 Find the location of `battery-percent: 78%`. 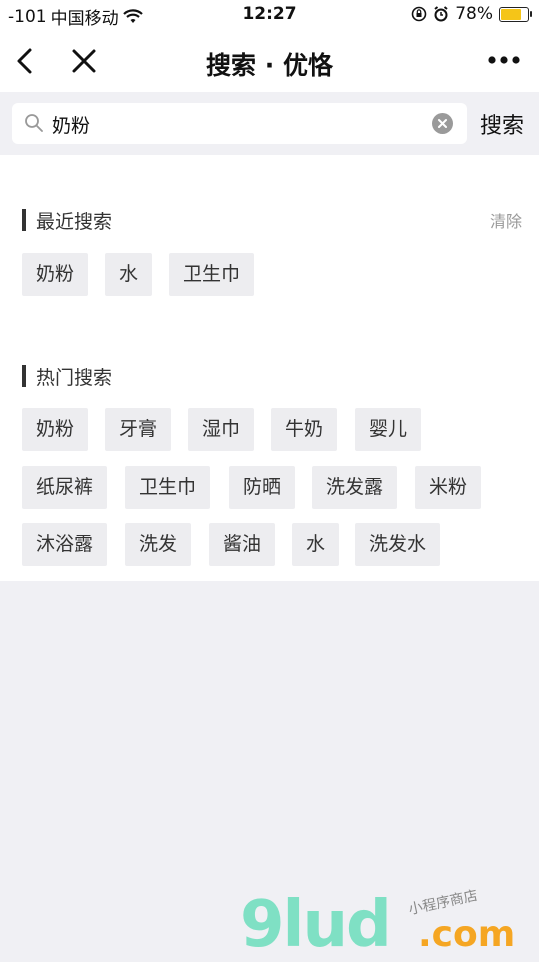

battery-percent: 78% is located at coordinates (474, 14).